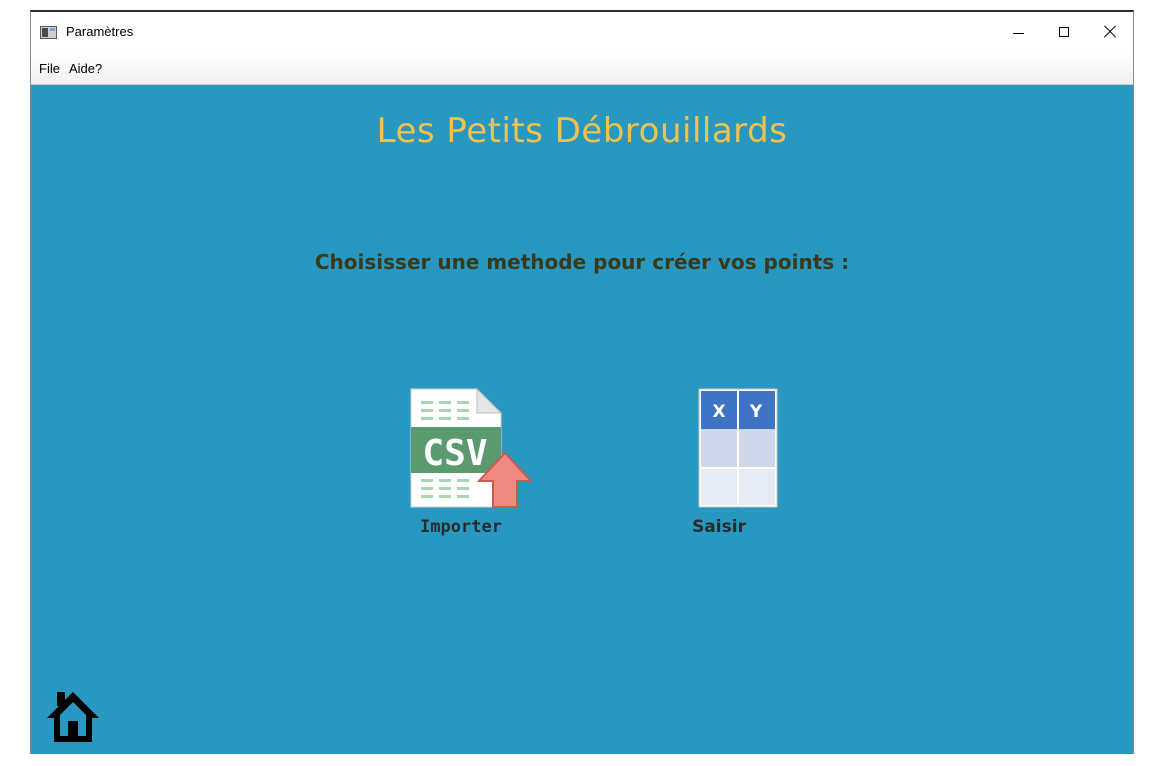 This screenshot has width=1149, height=766. I want to click on menu-file: File, so click(49, 68).